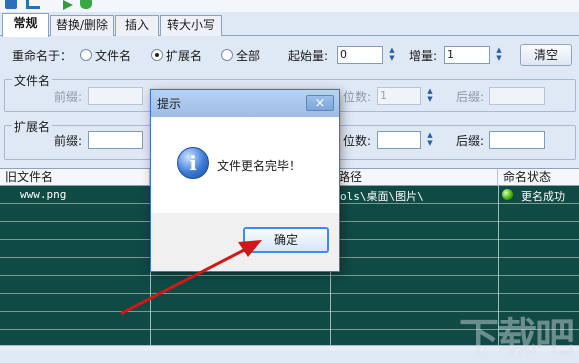 This screenshot has height=363, width=579. I want to click on watermark: 下载吧, so click(517, 338).